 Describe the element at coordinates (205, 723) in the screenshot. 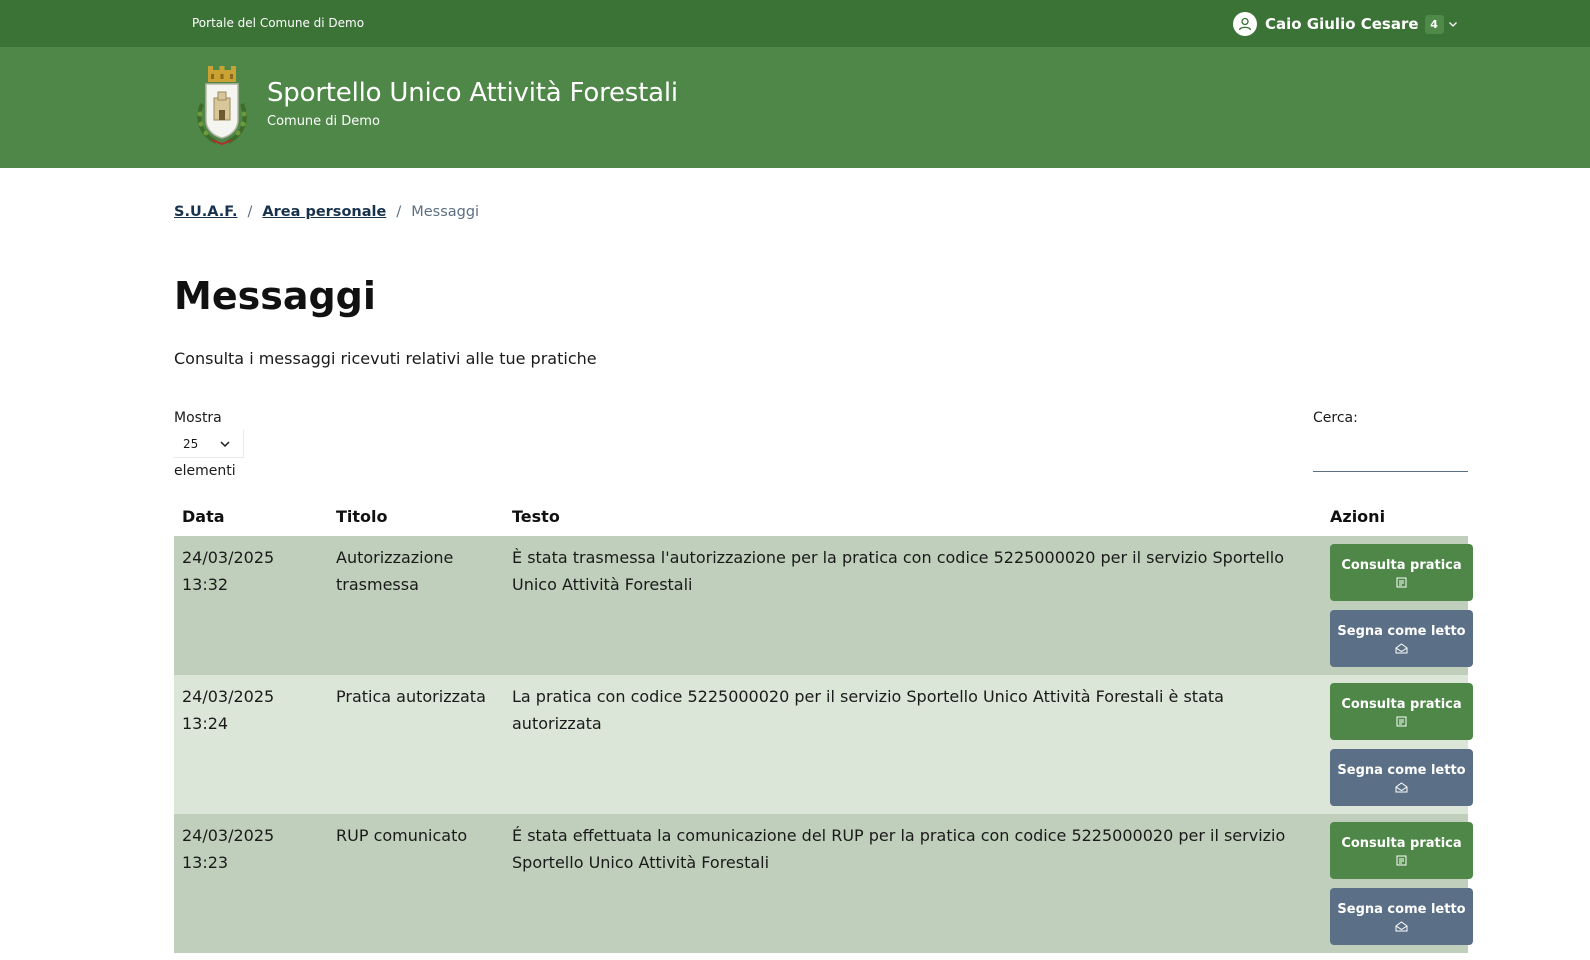

I see `row-time: 13:24` at that location.